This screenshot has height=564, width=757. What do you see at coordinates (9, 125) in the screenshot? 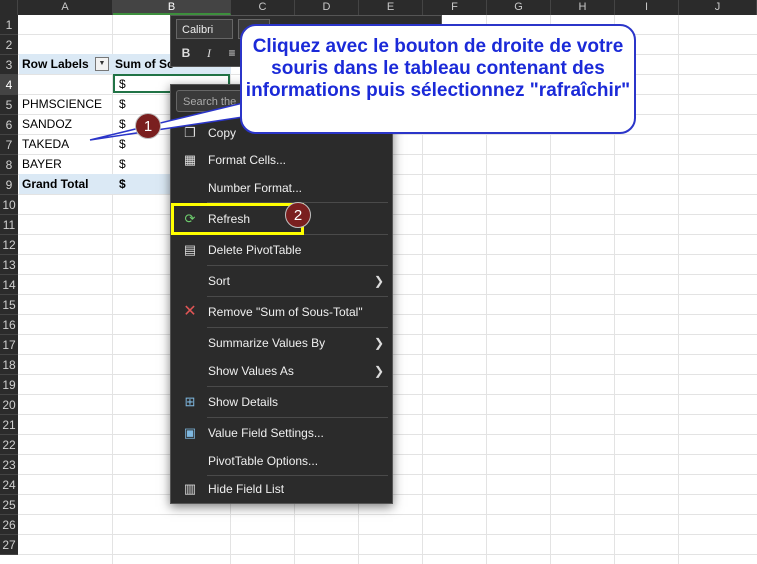
I see `row-header: 6` at bounding box center [9, 125].